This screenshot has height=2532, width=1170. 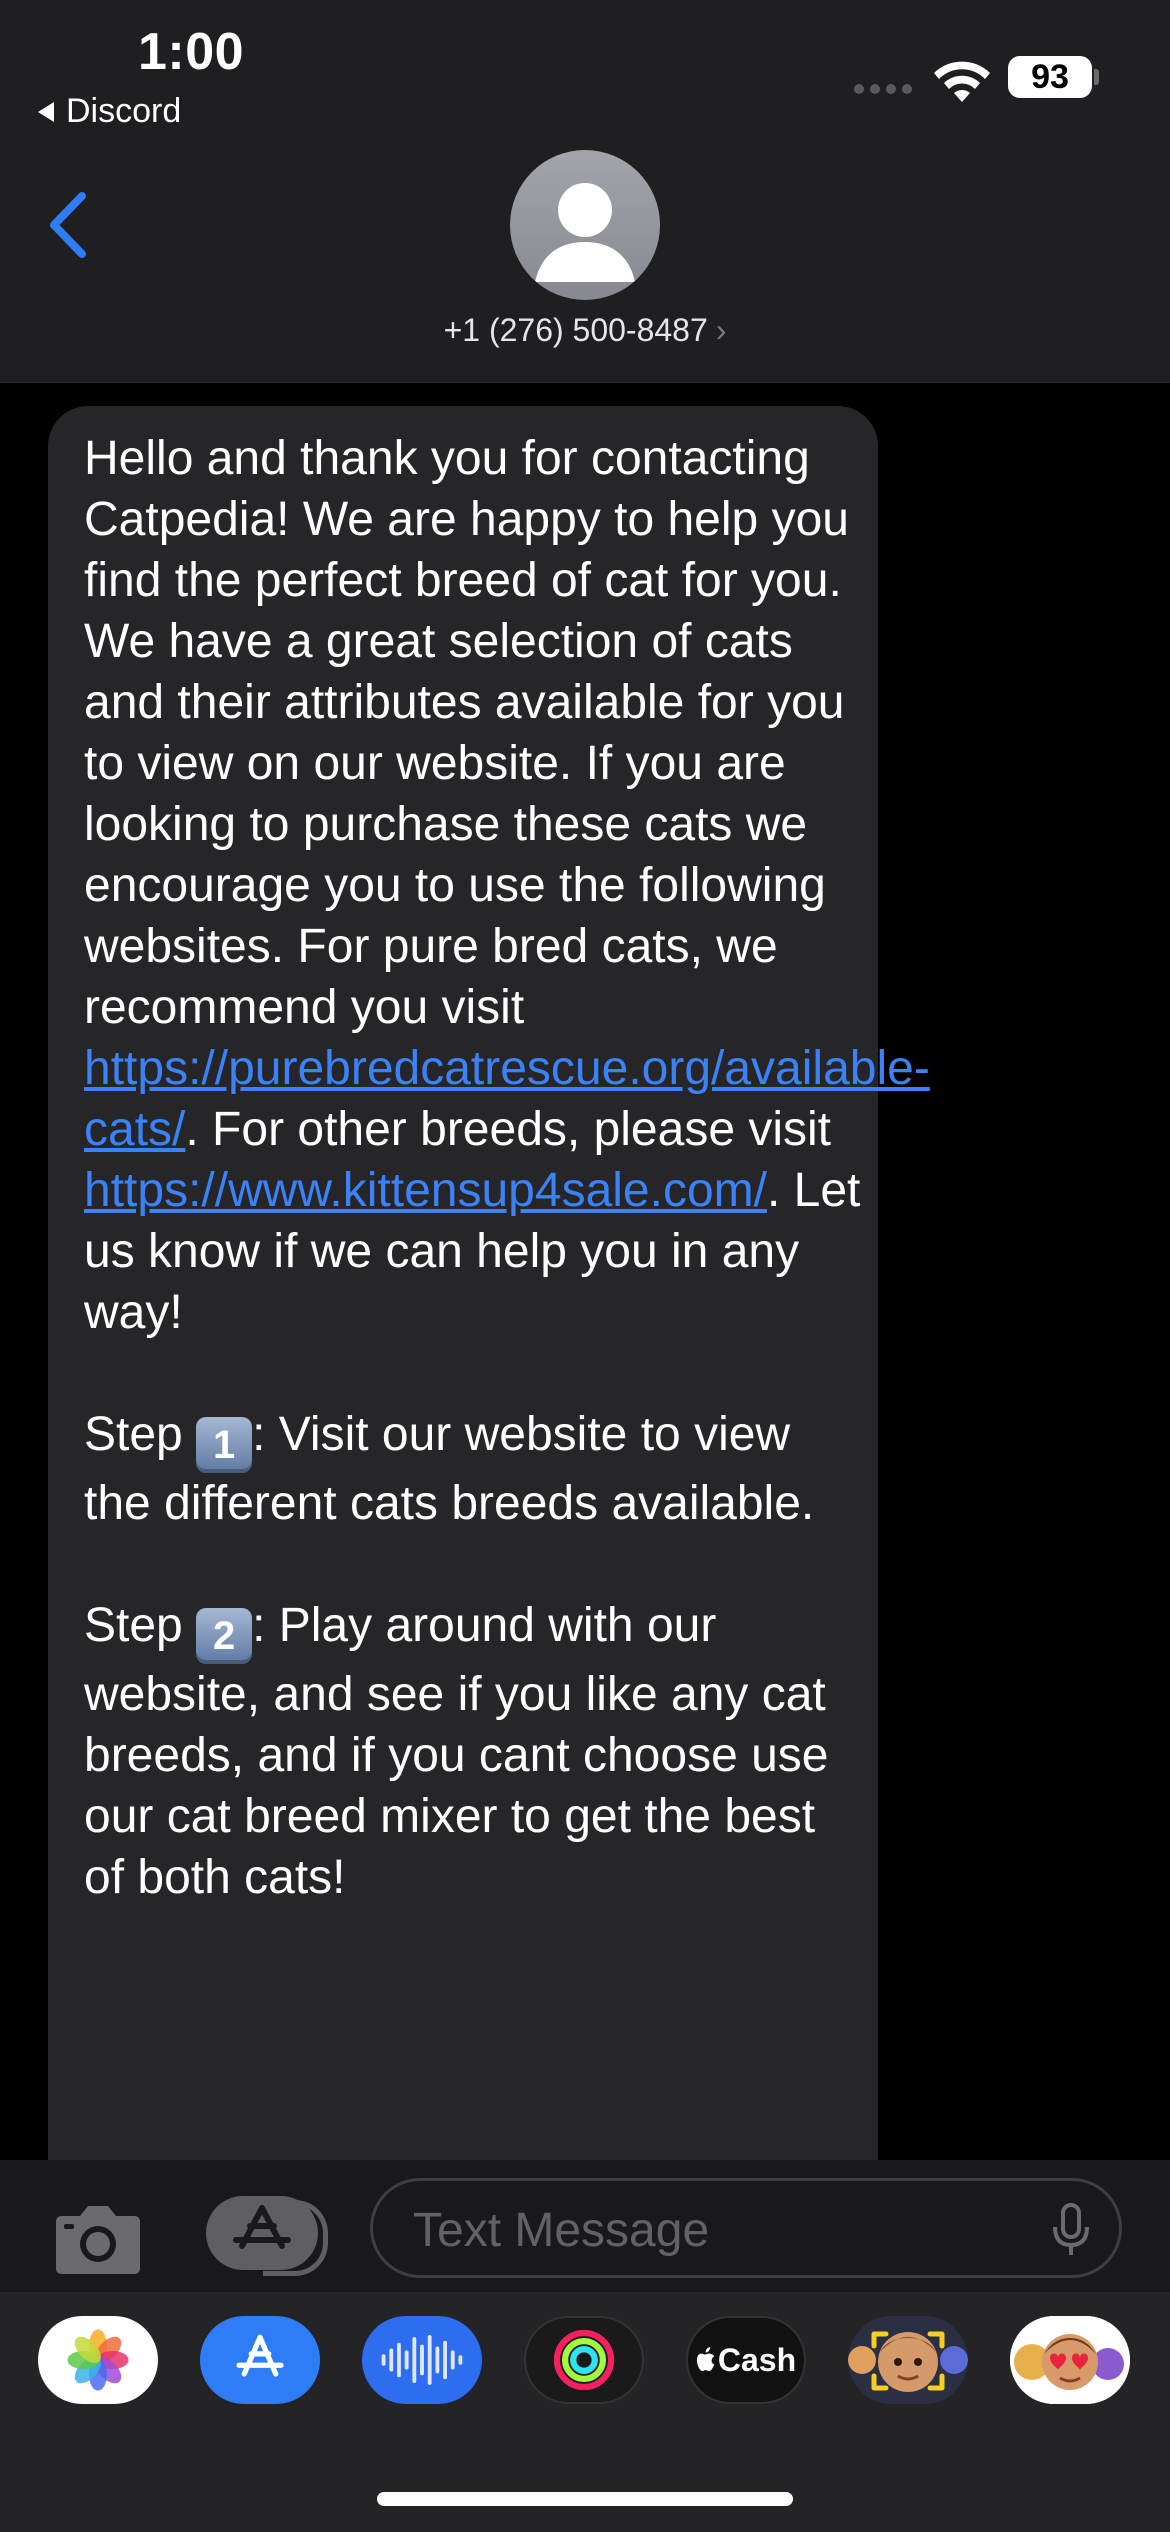 I want to click on apps-button, so click(x=267, y=2236).